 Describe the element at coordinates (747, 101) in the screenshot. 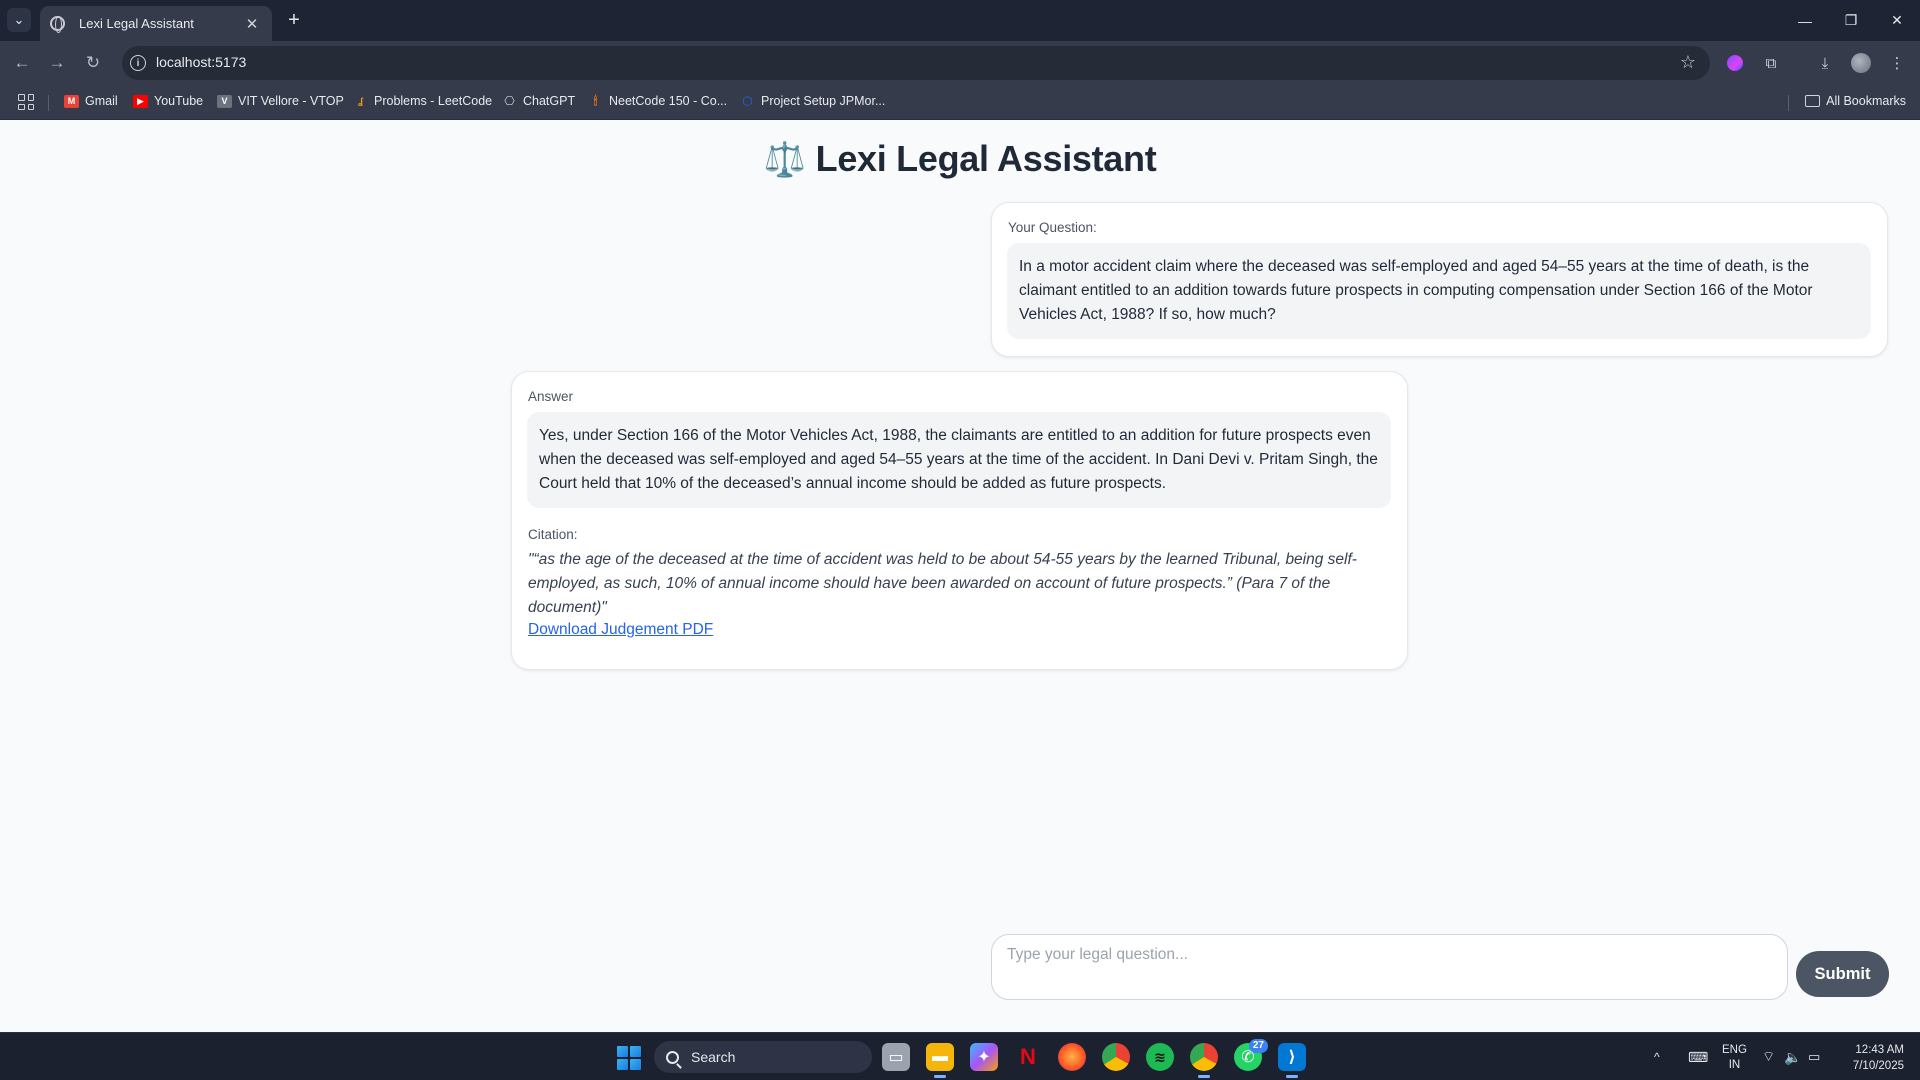

I see `jpmorgan-icon: ⬡` at that location.